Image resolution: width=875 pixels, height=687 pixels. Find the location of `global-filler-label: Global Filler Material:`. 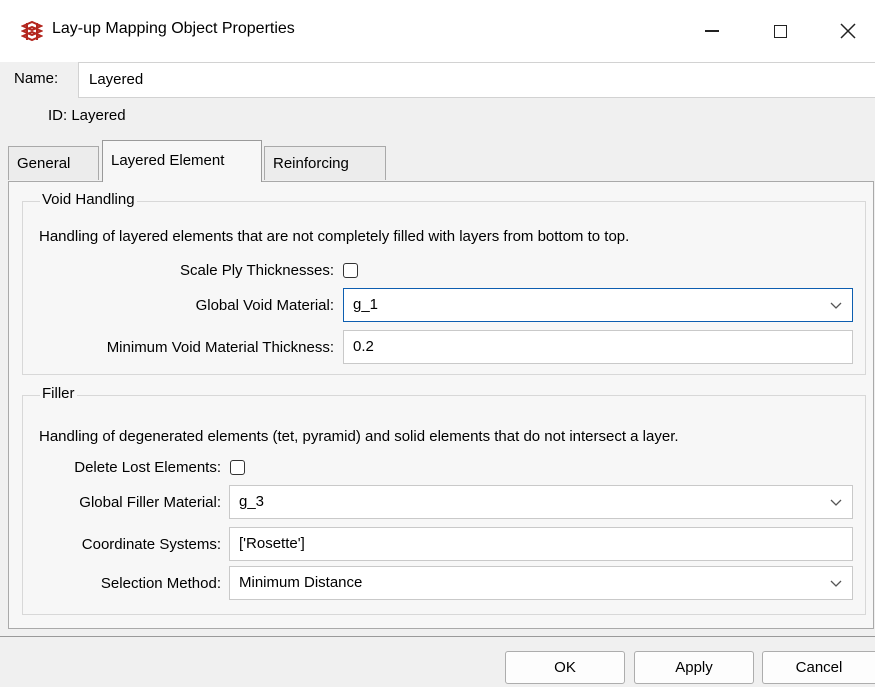

global-filler-label: Global Filler Material: is located at coordinates (150, 502).